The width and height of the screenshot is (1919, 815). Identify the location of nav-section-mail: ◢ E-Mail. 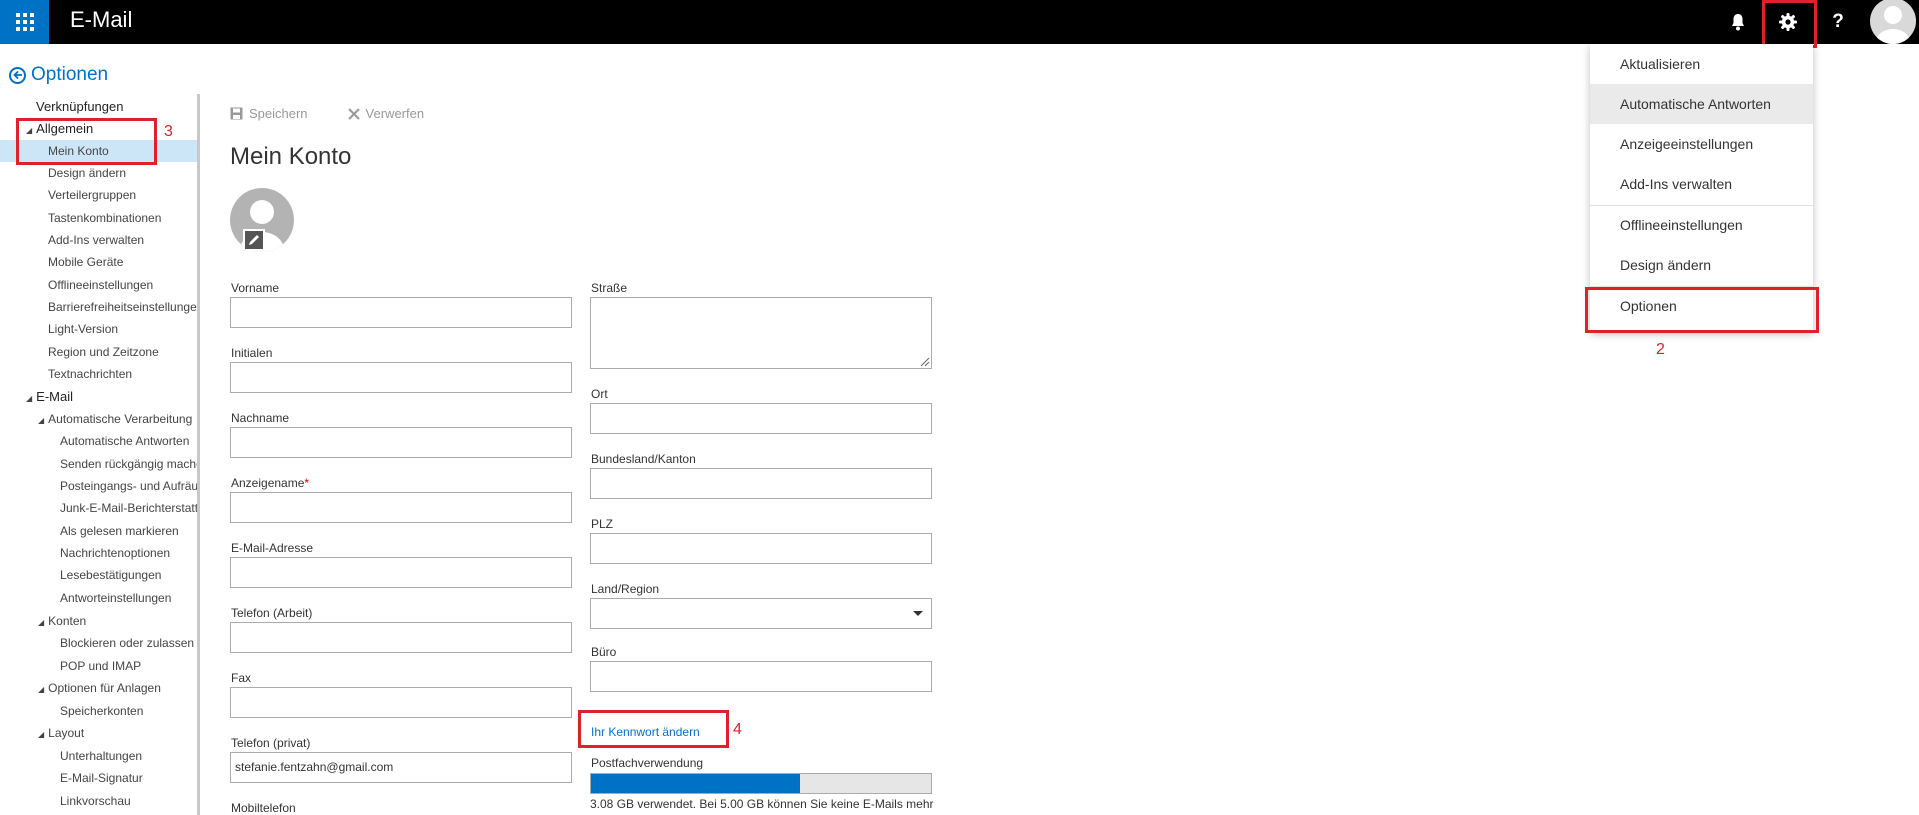
(49, 397).